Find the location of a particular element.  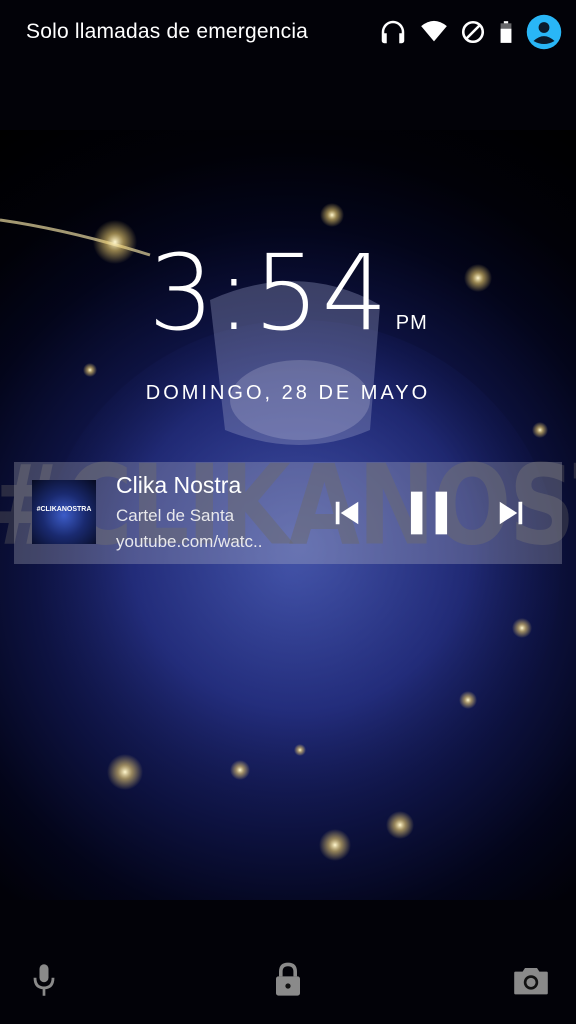

clock-ampm: PM is located at coordinates (411, 323).